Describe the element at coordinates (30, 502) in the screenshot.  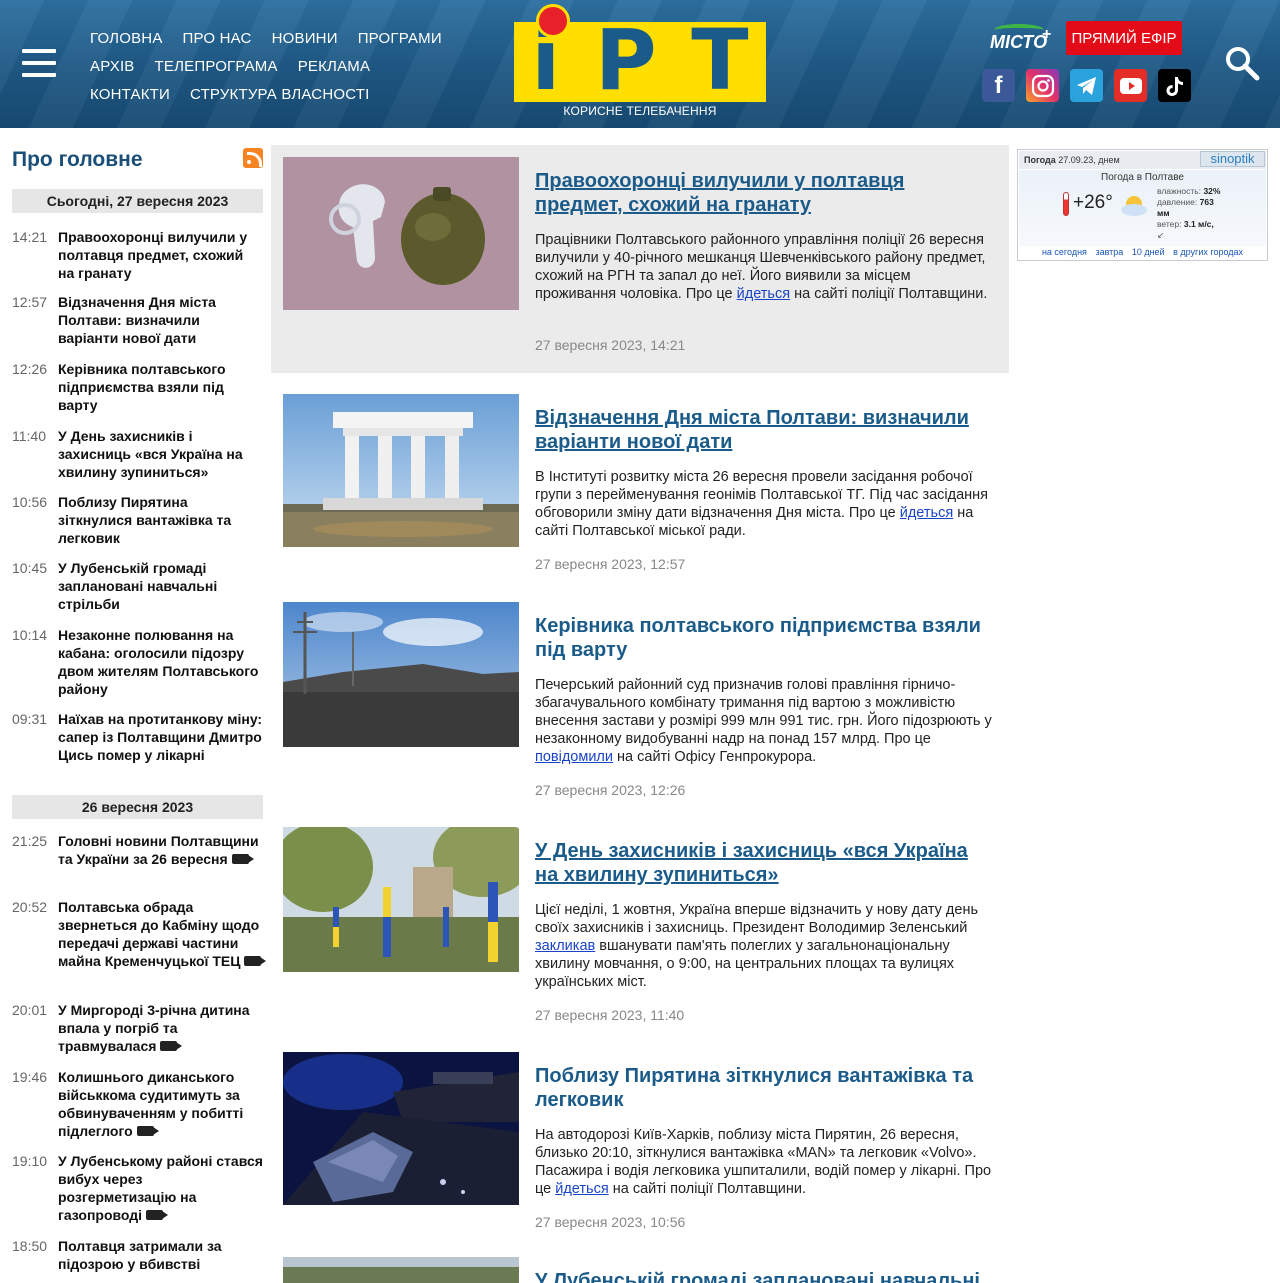
I see `feed-time: 10:56` at that location.